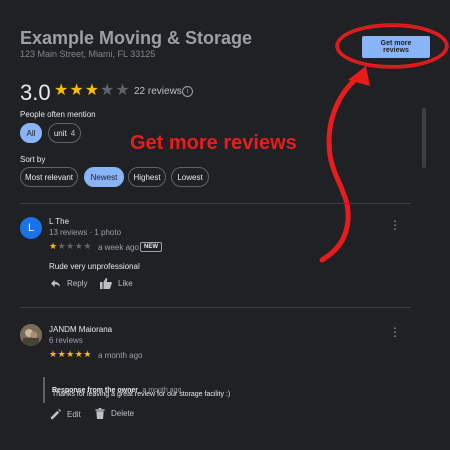 This screenshot has height=450, width=450. Describe the element at coordinates (158, 91) in the screenshot. I see `reviews-count: 22 reviews` at that location.